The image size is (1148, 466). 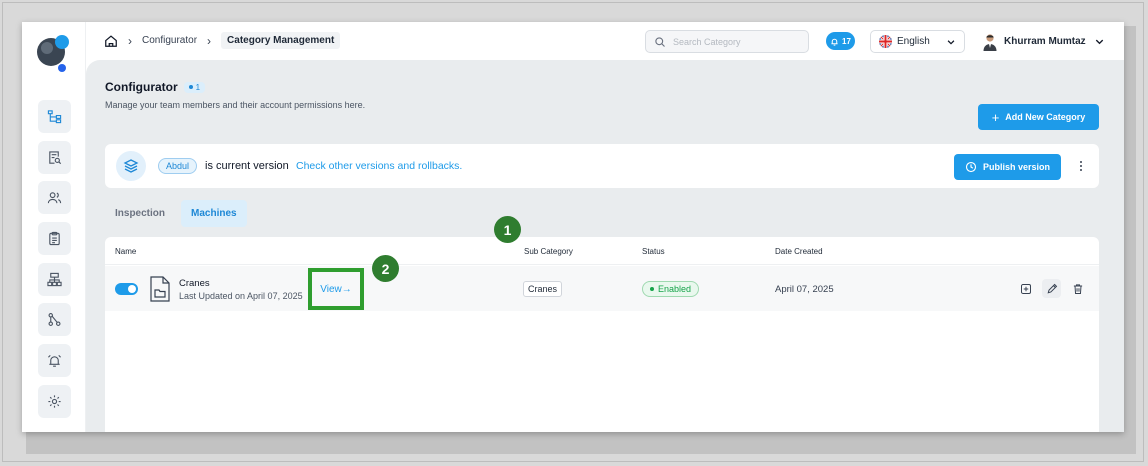 I want to click on breadcrumb: › Configurator › Category Management, so click(x=222, y=40).